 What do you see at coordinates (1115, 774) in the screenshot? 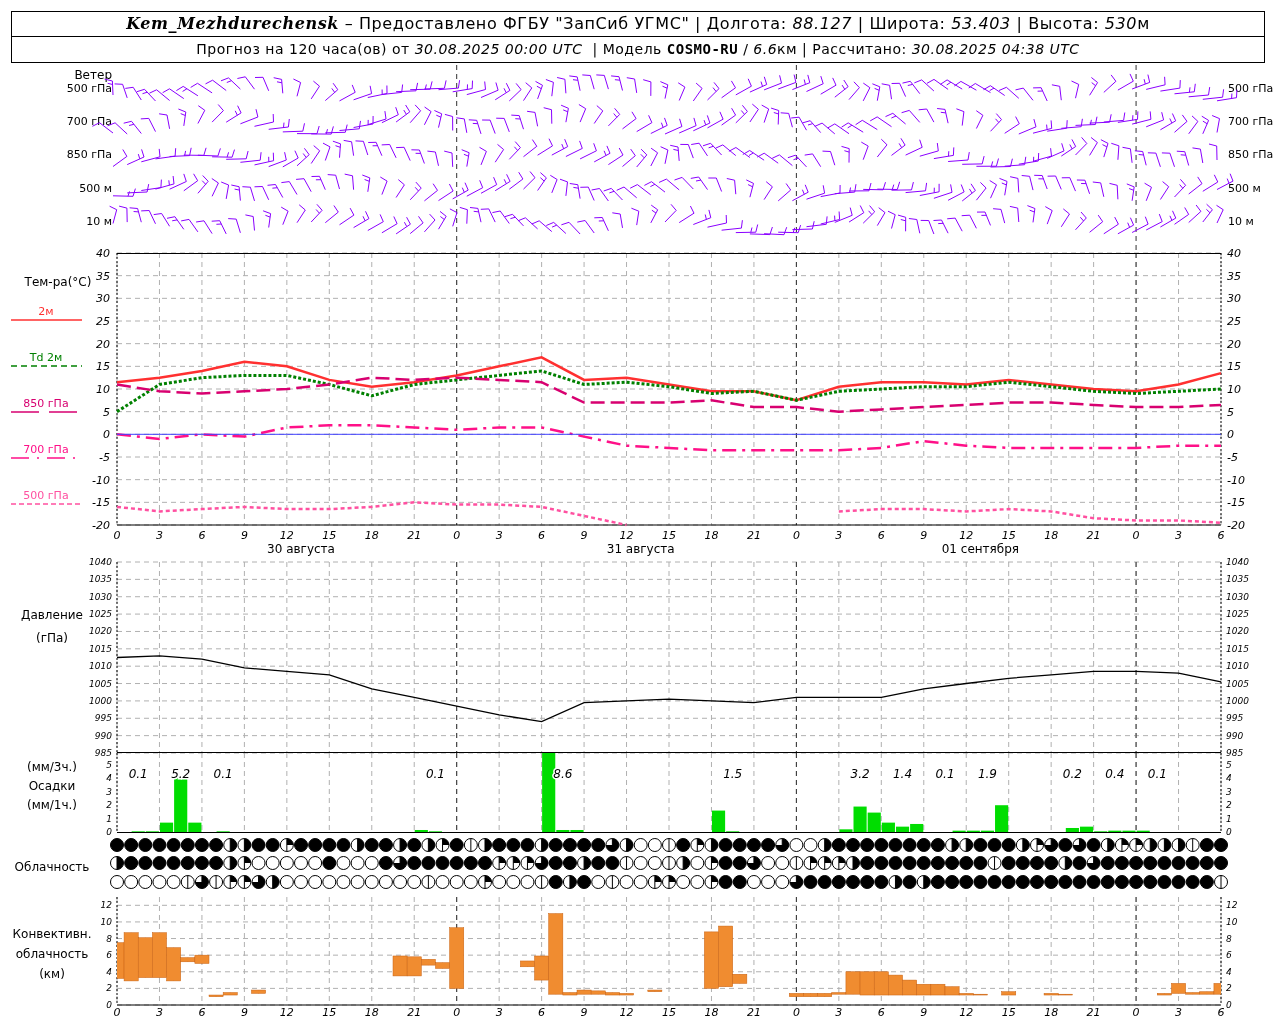
I see `precipitation-sum: 0.4` at bounding box center [1115, 774].